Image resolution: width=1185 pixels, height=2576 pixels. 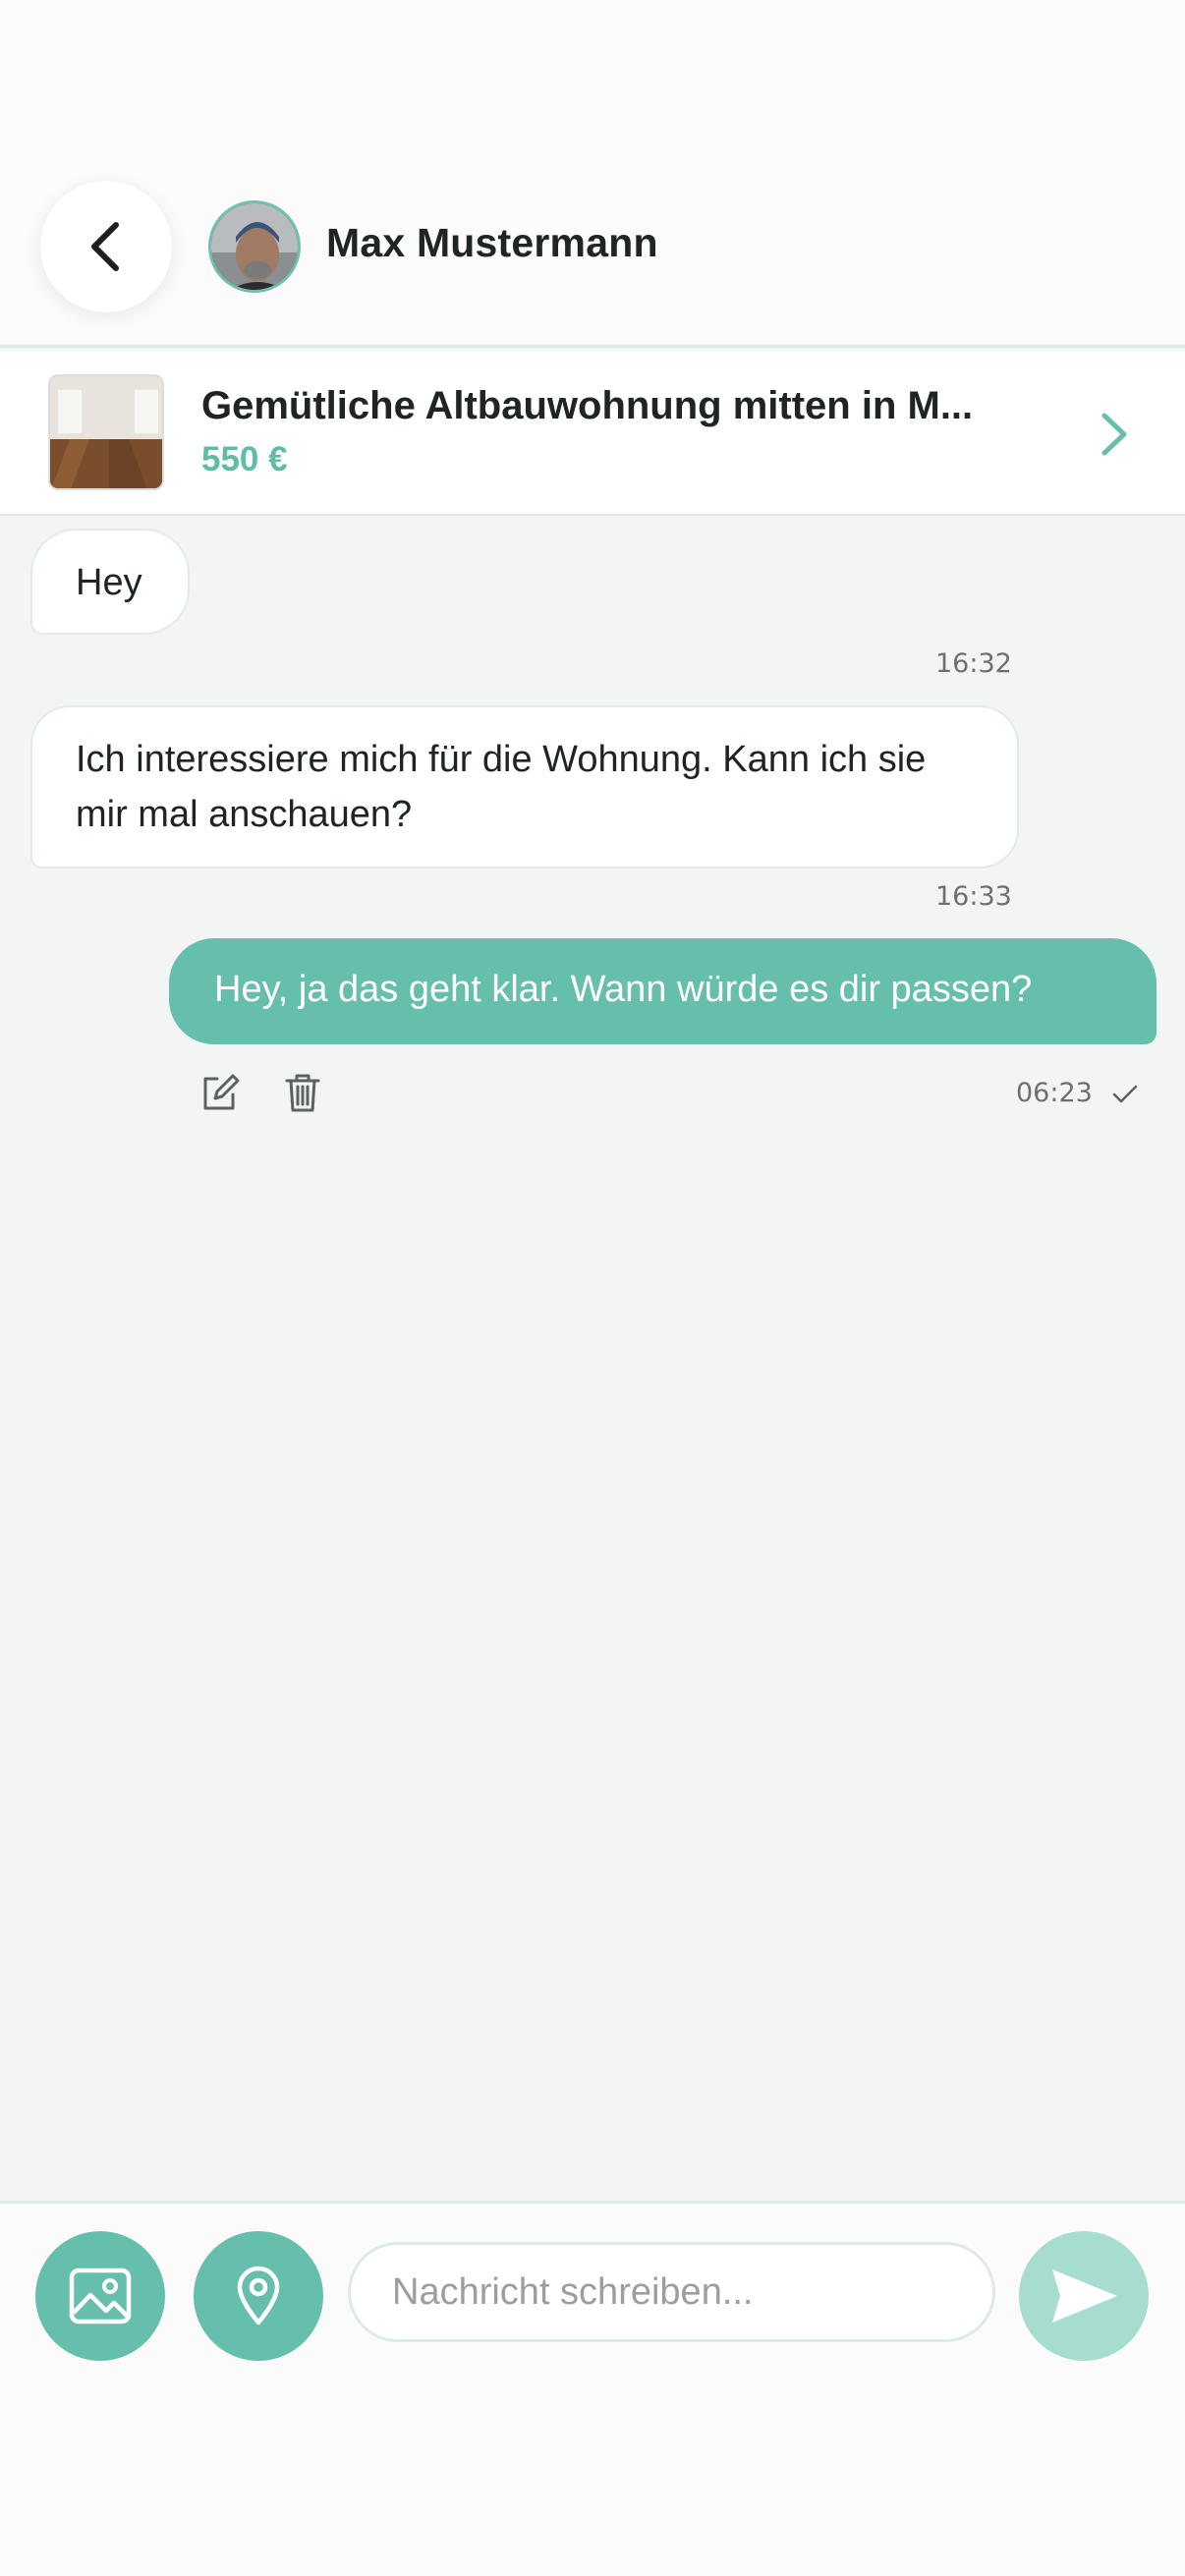 I want to click on share-location-button, so click(x=258, y=2296).